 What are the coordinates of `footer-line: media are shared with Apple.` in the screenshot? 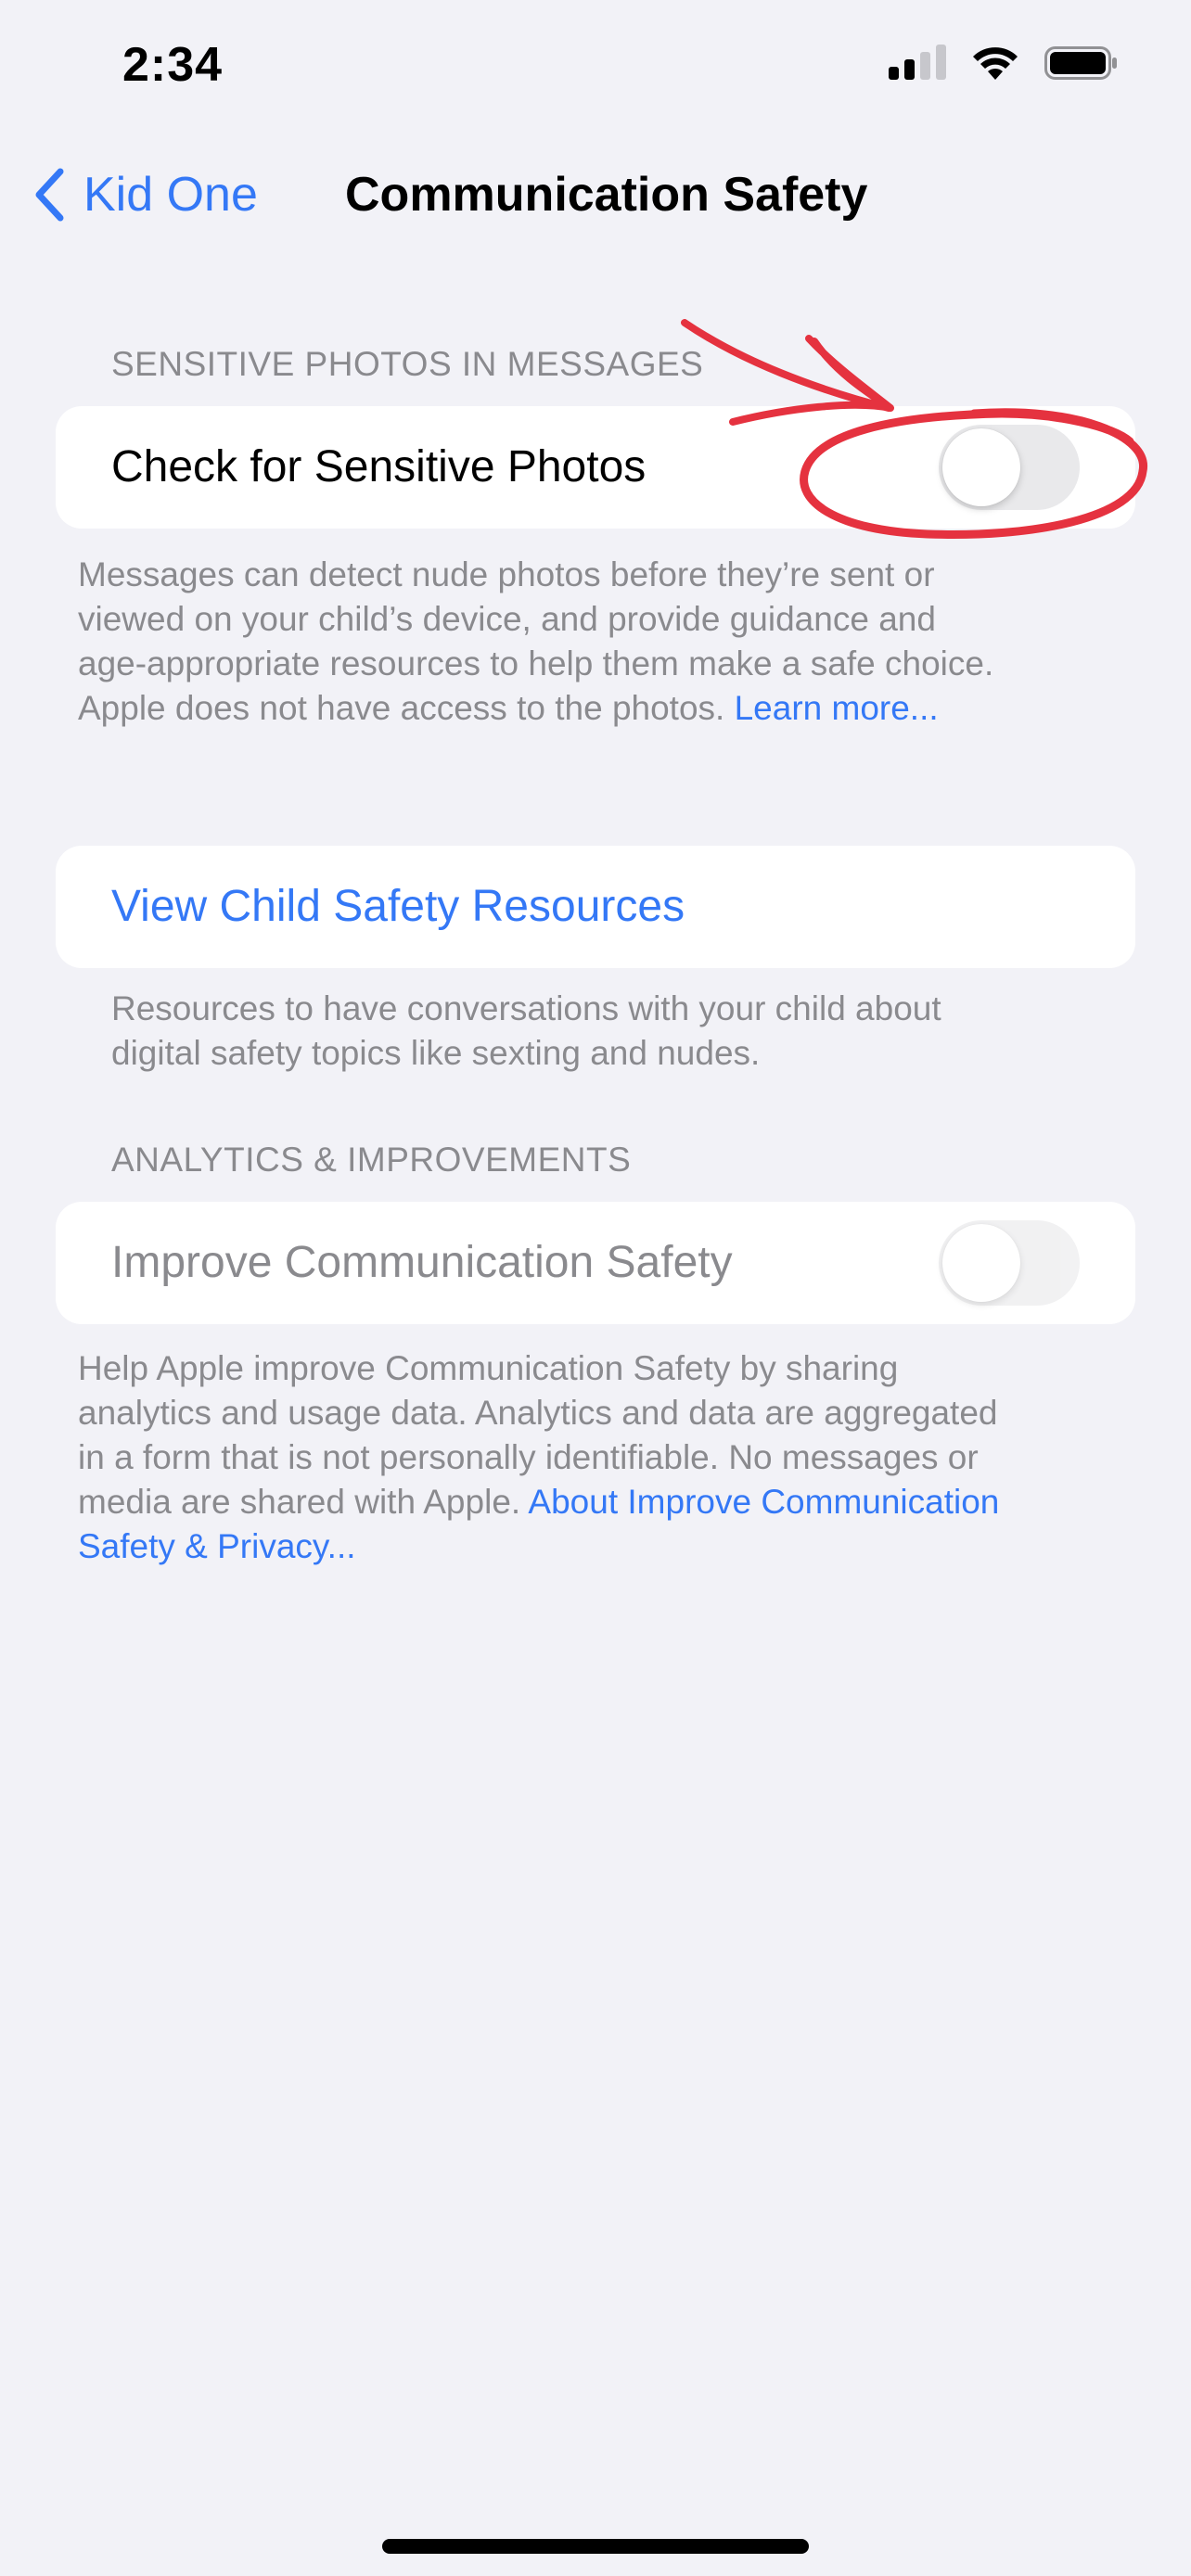 It's located at (299, 1502).